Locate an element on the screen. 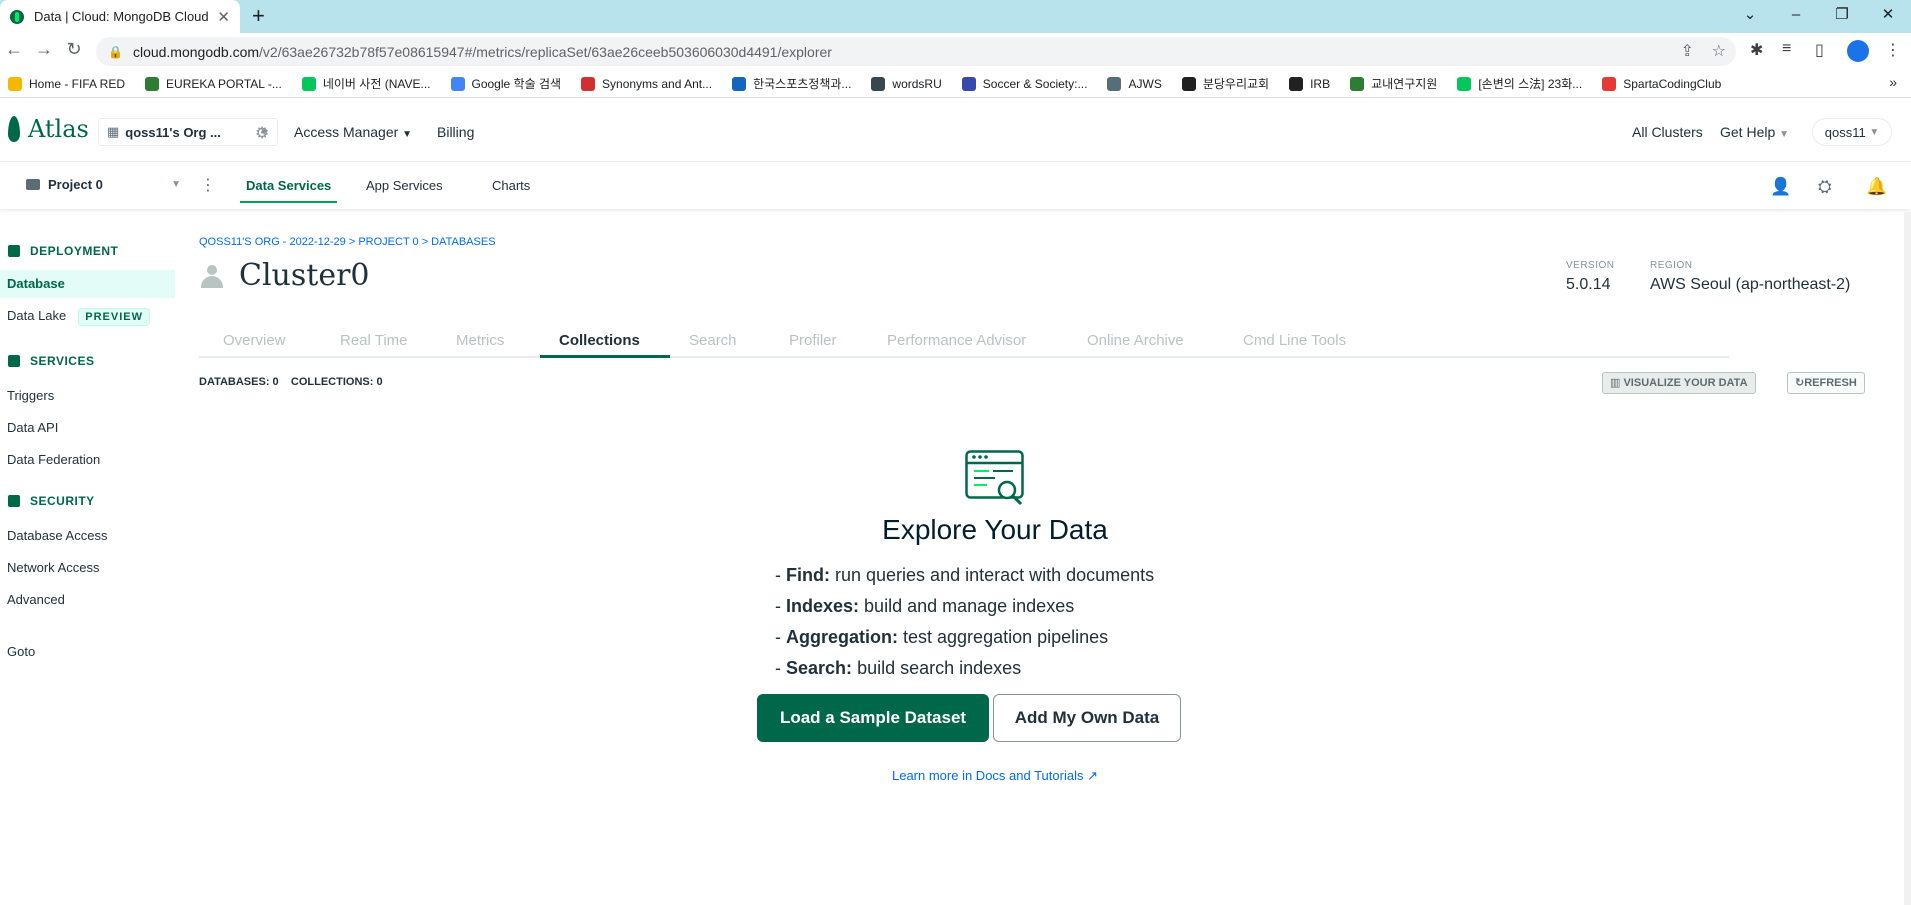  lock-icon is located at coordinates (14, 501).